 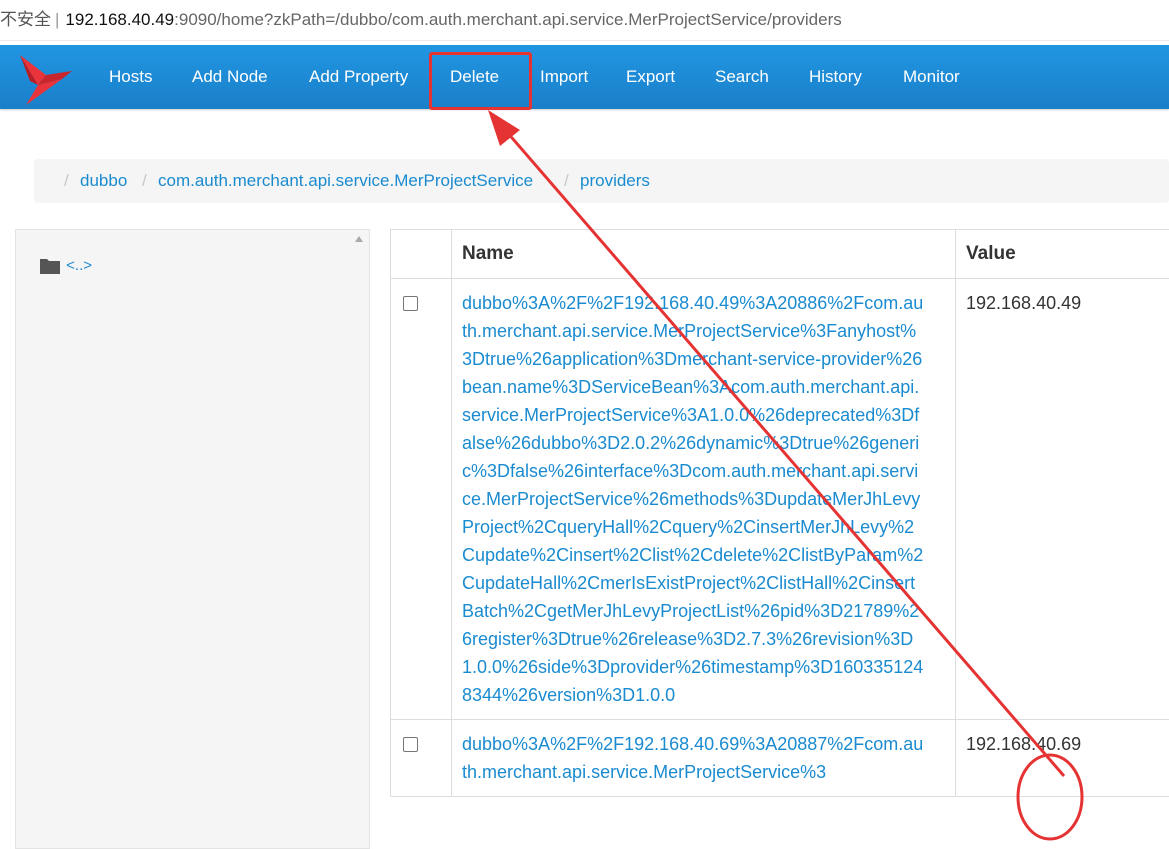 I want to click on security-label: 不安全, so click(x=25, y=19).